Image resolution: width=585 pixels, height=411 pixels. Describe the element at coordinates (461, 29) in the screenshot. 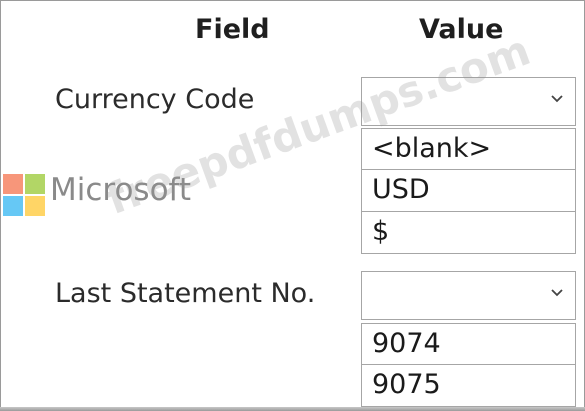

I see `value-column-header: Value` at that location.